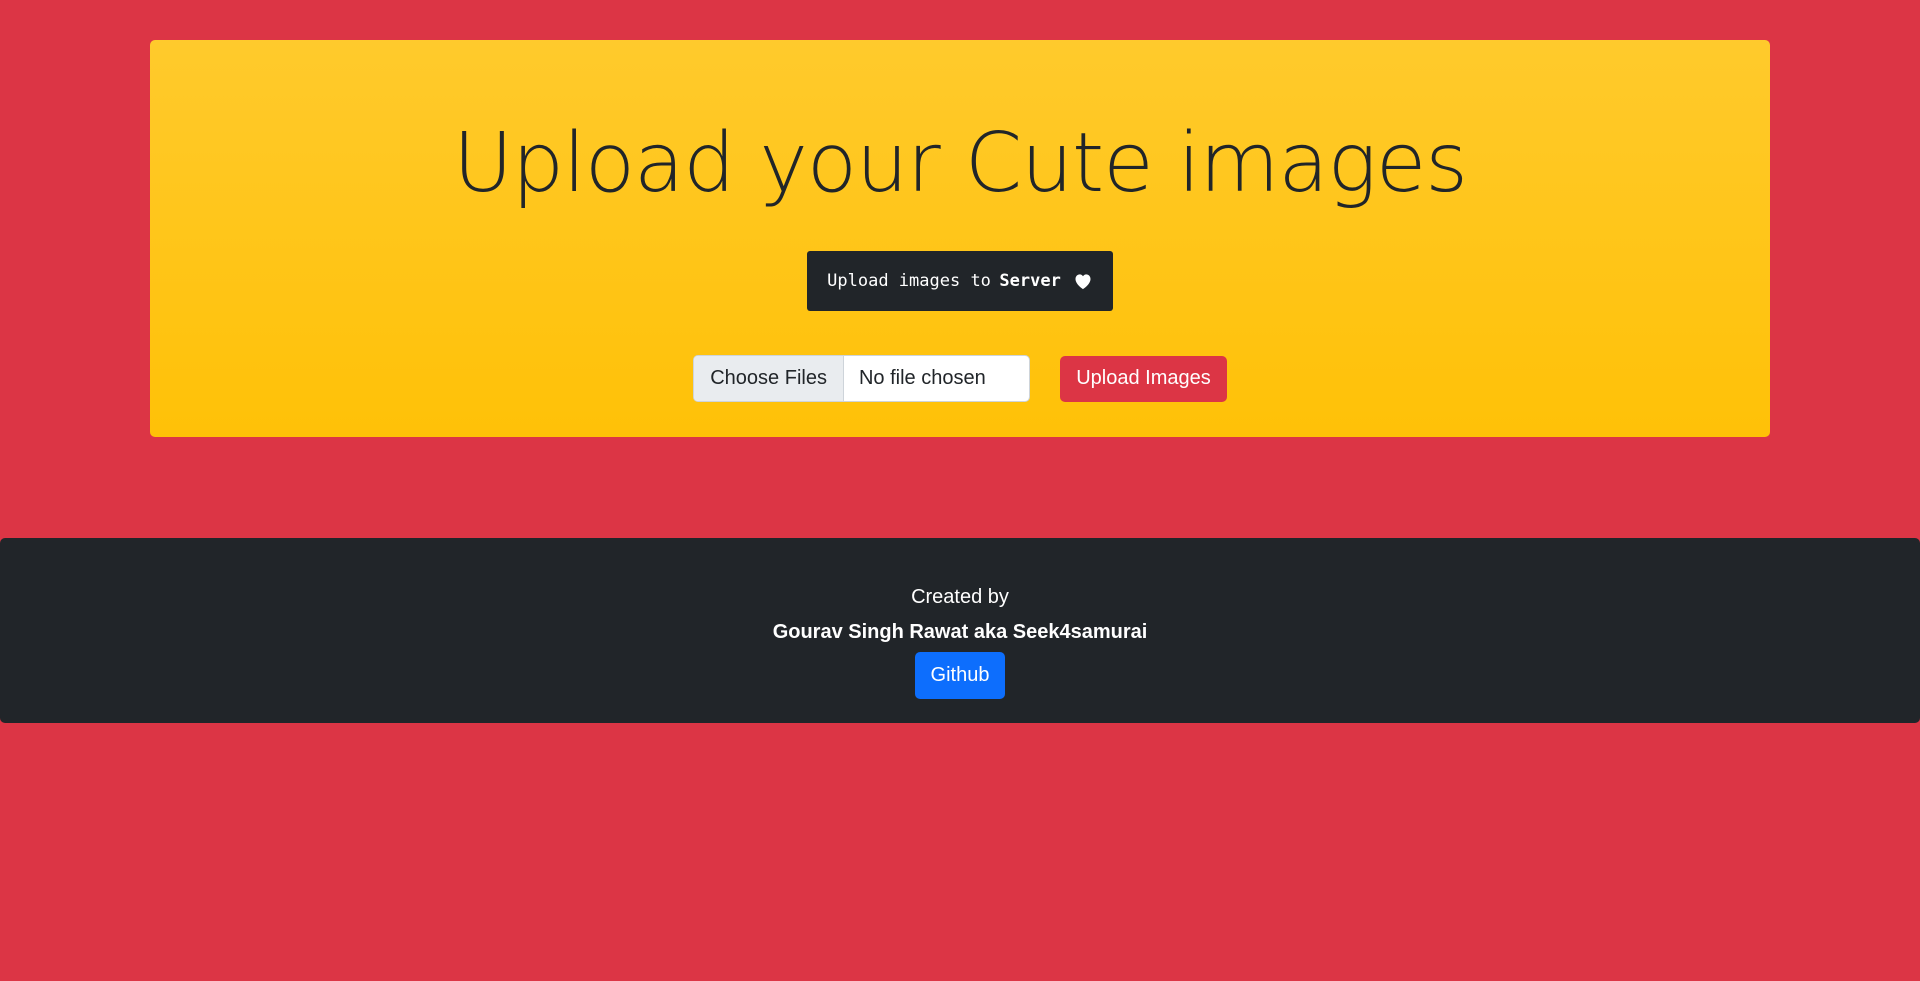 The height and width of the screenshot is (981, 1920). I want to click on choose-files-button: Choose Files, so click(769, 379).